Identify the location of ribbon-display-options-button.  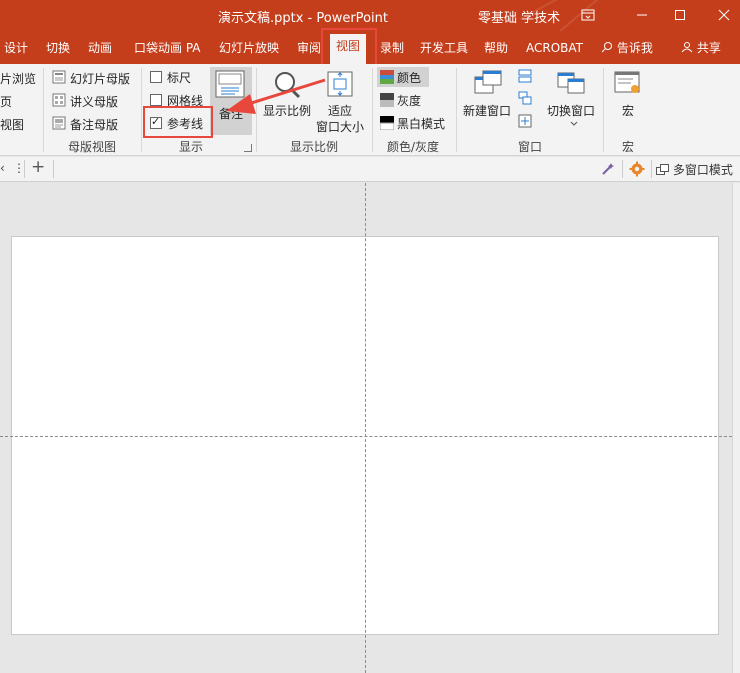
(588, 15).